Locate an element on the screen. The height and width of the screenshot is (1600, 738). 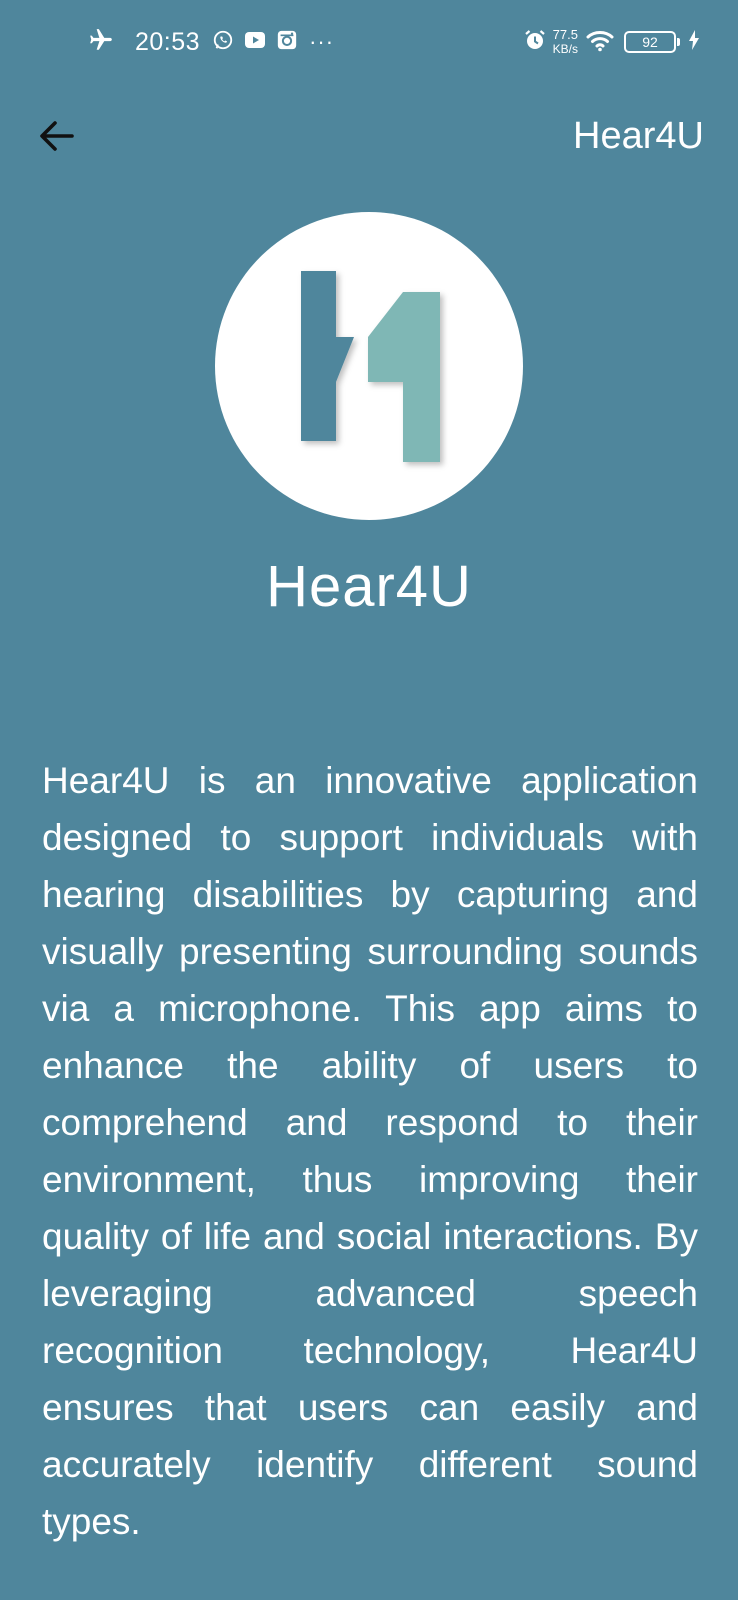
status-time: 20:53 is located at coordinates (168, 41).